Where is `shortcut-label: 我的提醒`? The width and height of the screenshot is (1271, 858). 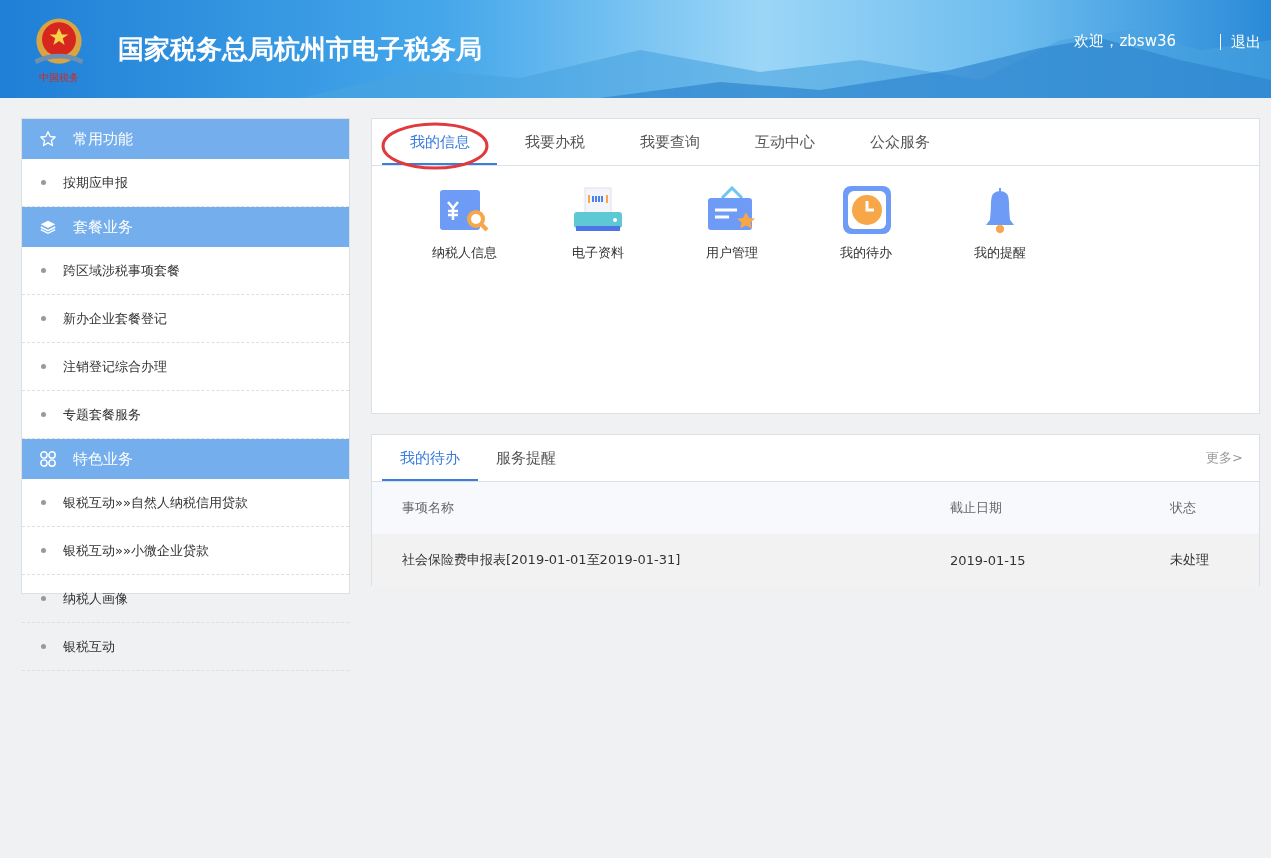
shortcut-label: 我的提醒 is located at coordinates (1000, 253).